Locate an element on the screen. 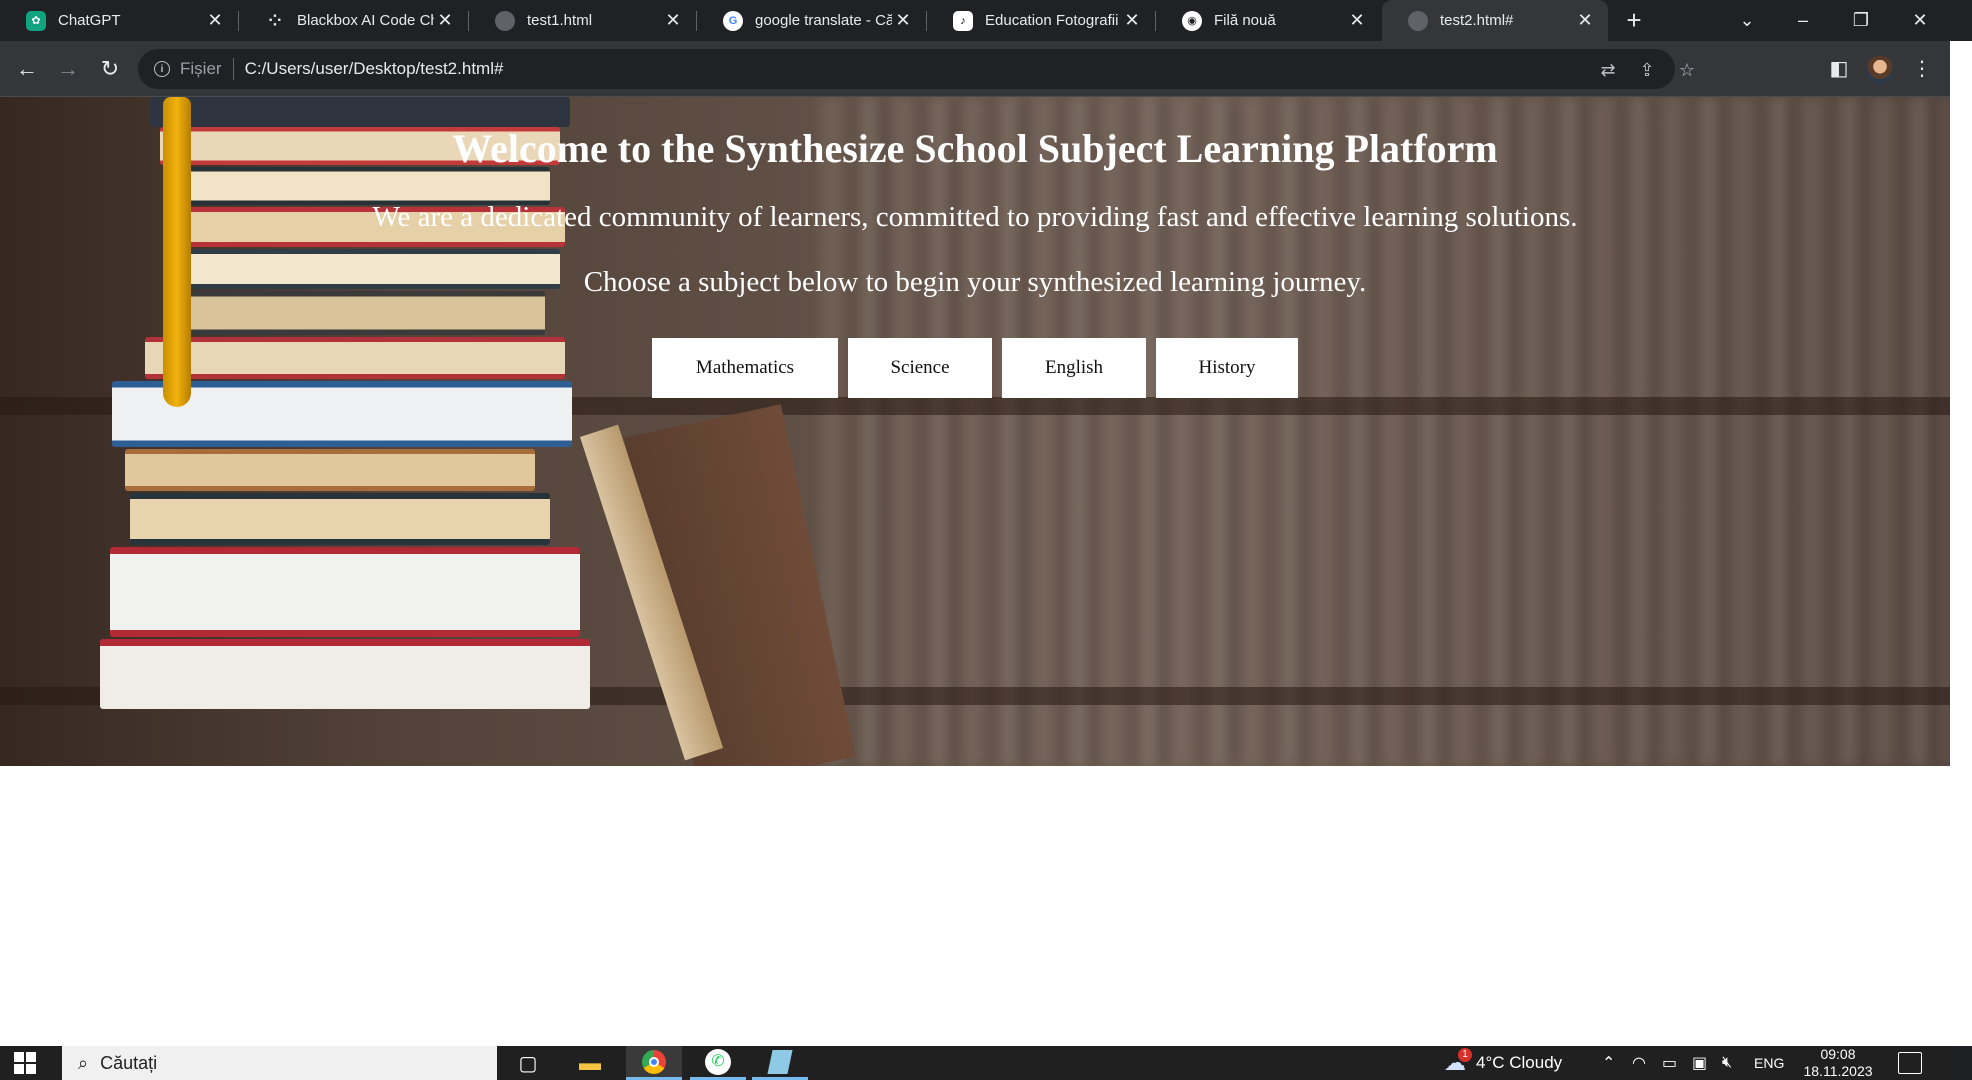 Image resolution: width=1972 pixels, height=1080 pixels. windows-start-icon is located at coordinates (25, 1063).